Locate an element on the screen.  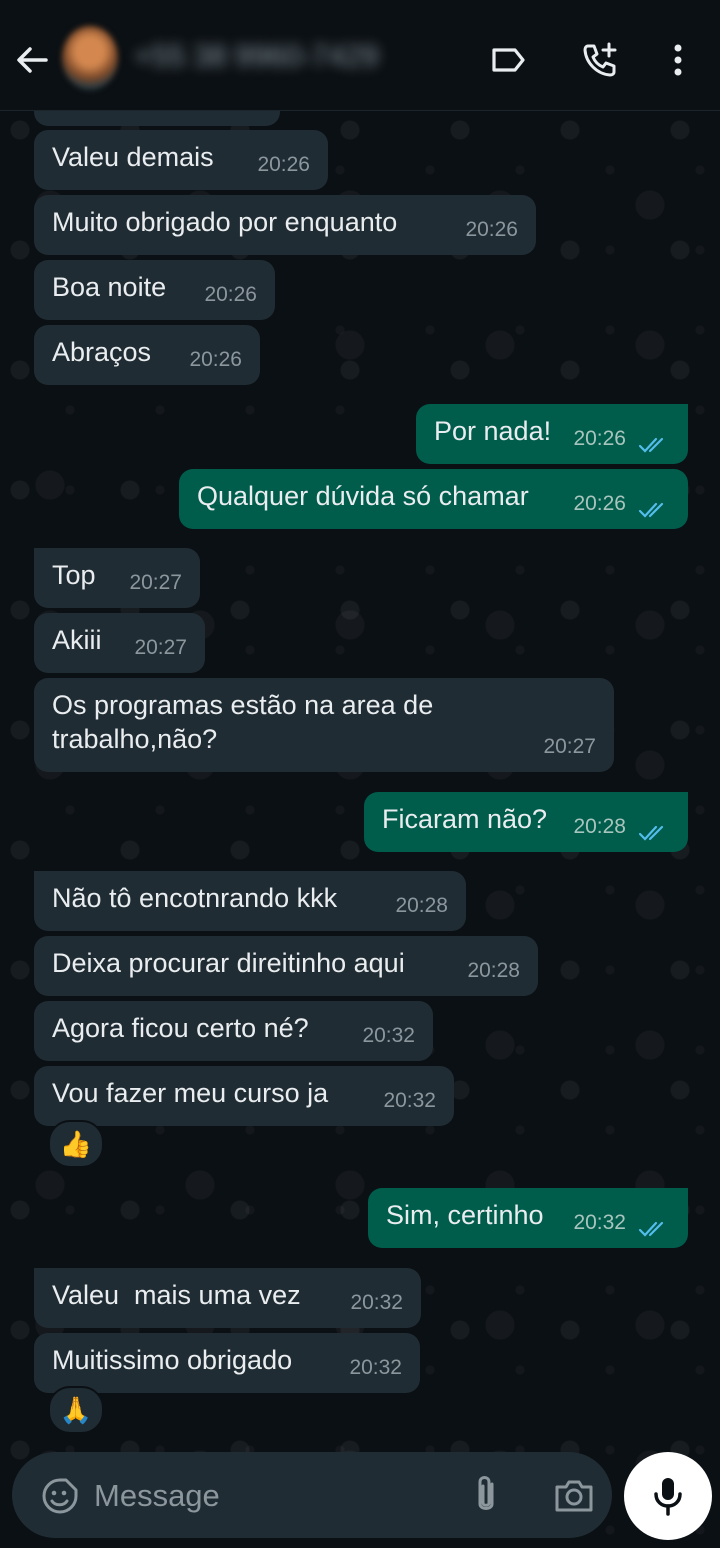
message-bubble-incoming: Agora ficou certo né? 20:32 is located at coordinates (233, 1031).